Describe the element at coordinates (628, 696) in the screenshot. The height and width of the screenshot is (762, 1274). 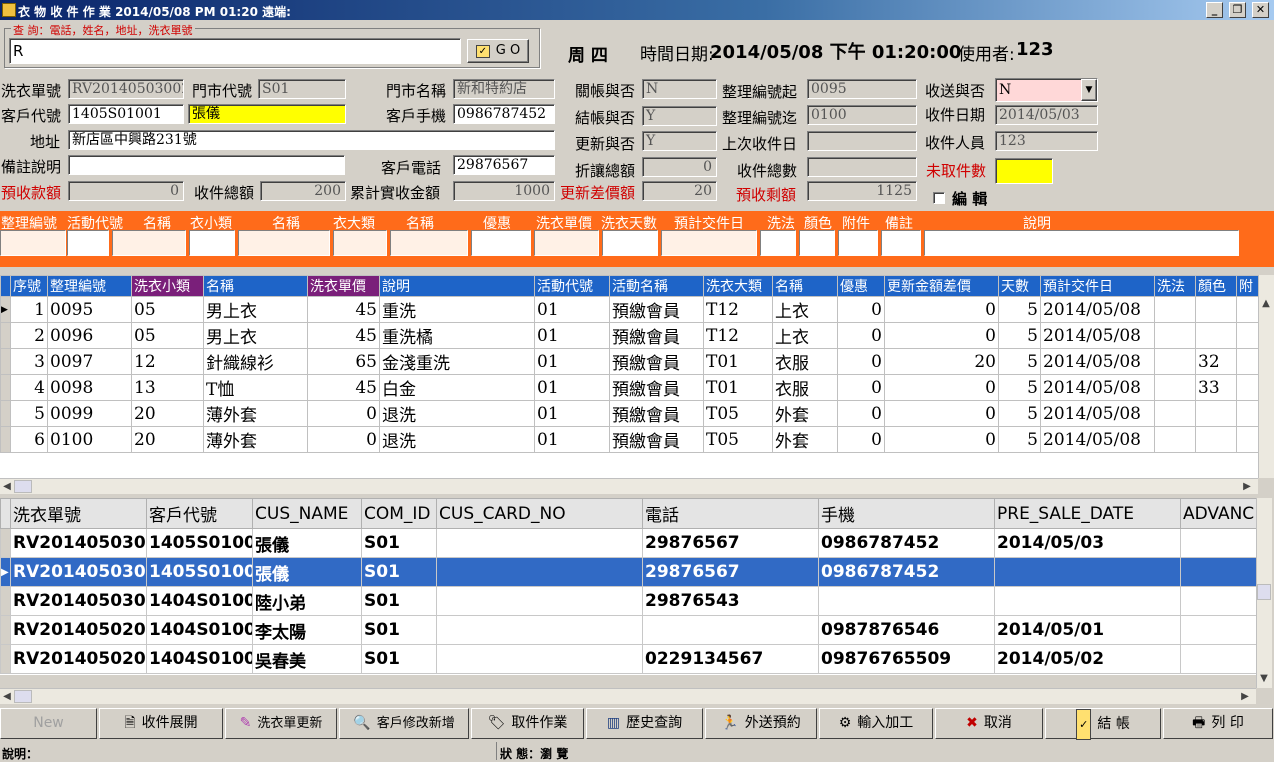
I see `customer-grid-hscroll: ◀ ▶` at that location.